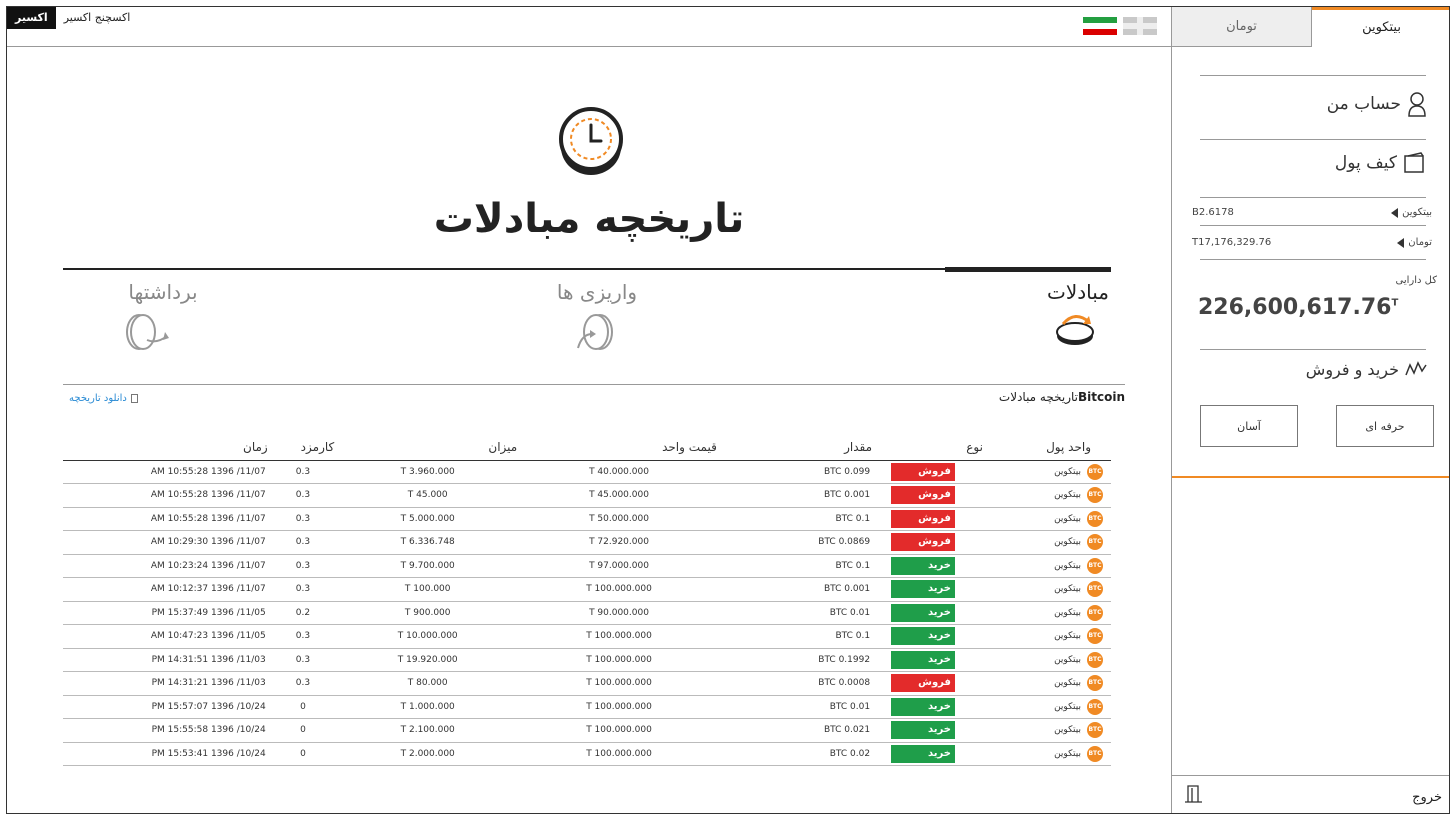  I want to click on tab-withdrawals-label: برداشتها, so click(163, 292).